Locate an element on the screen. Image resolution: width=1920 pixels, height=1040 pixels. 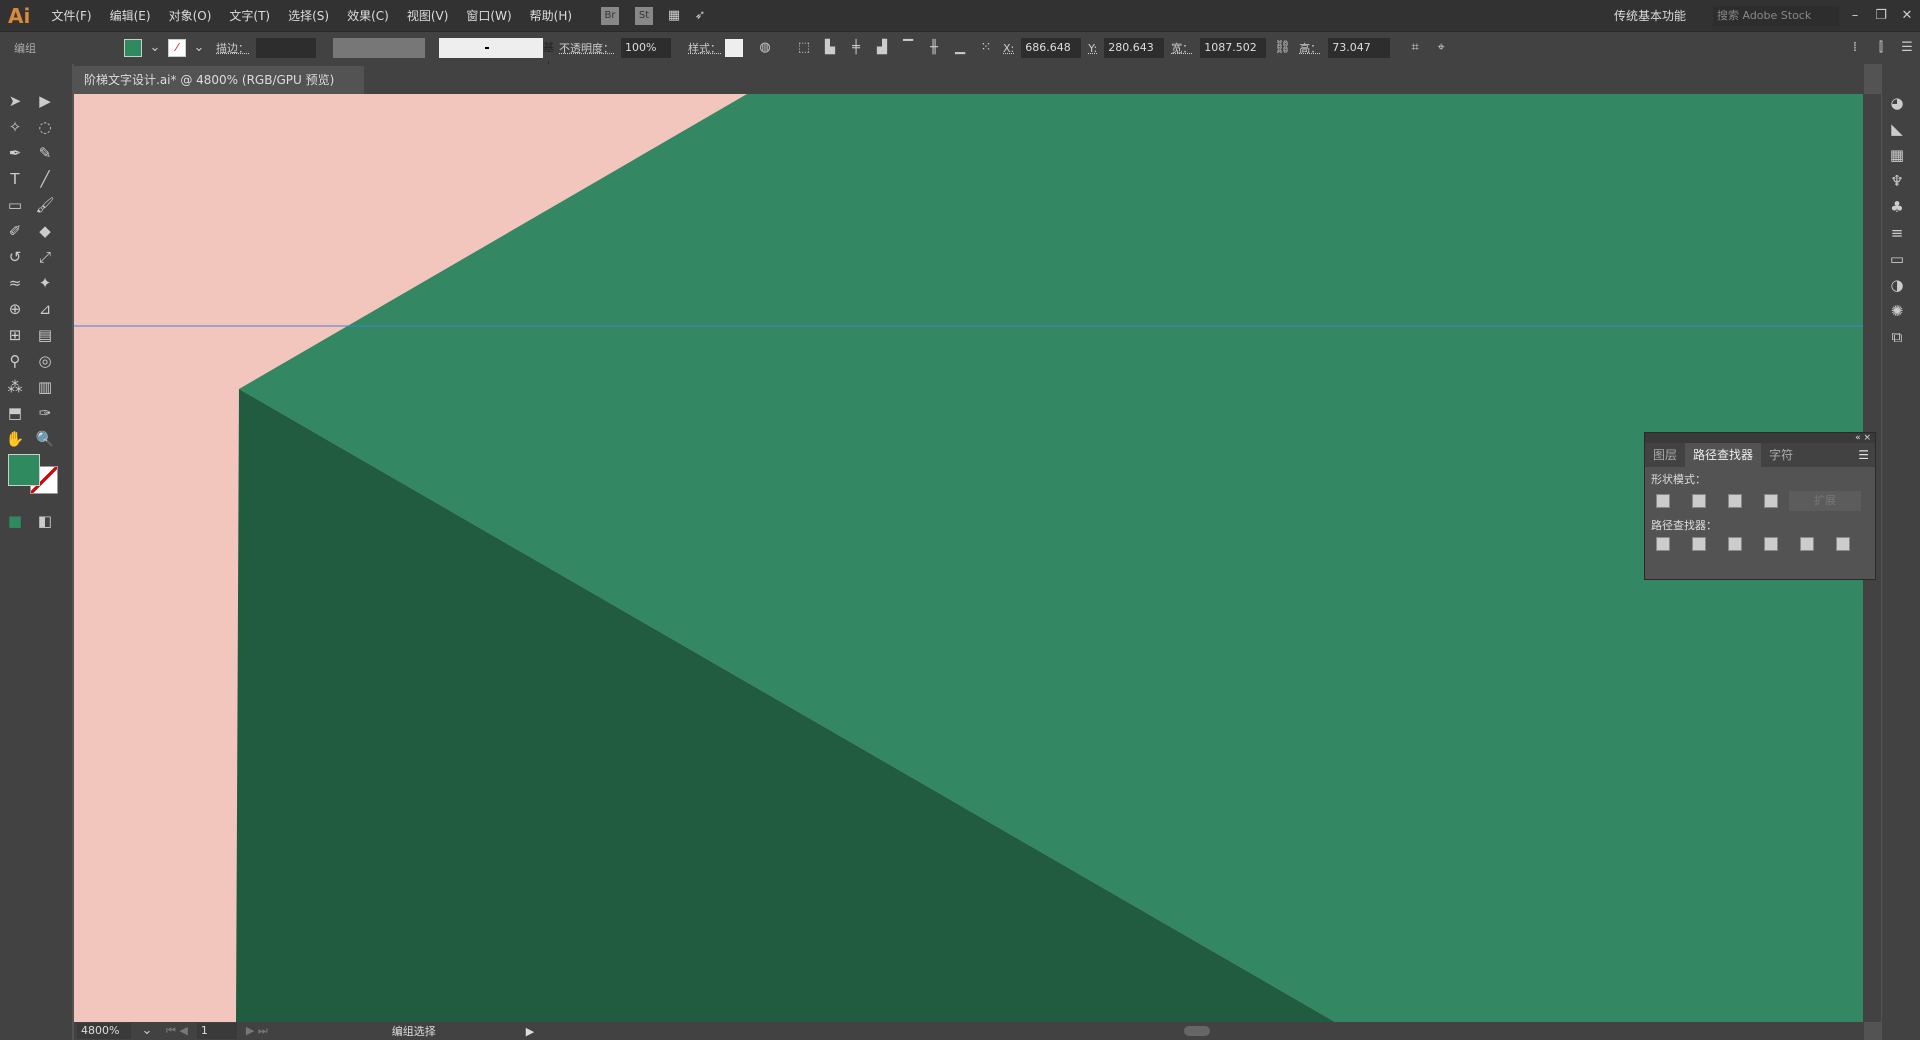
brush-definition: 基本 is located at coordinates (496, 56).